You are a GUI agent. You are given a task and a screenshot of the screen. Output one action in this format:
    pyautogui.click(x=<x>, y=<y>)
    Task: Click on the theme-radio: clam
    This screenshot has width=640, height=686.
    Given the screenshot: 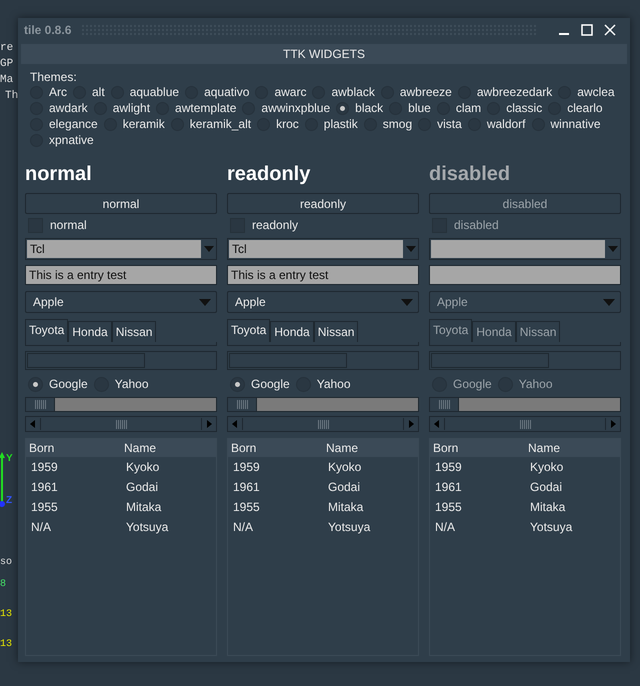 What is the action you would take?
    pyautogui.click(x=459, y=108)
    